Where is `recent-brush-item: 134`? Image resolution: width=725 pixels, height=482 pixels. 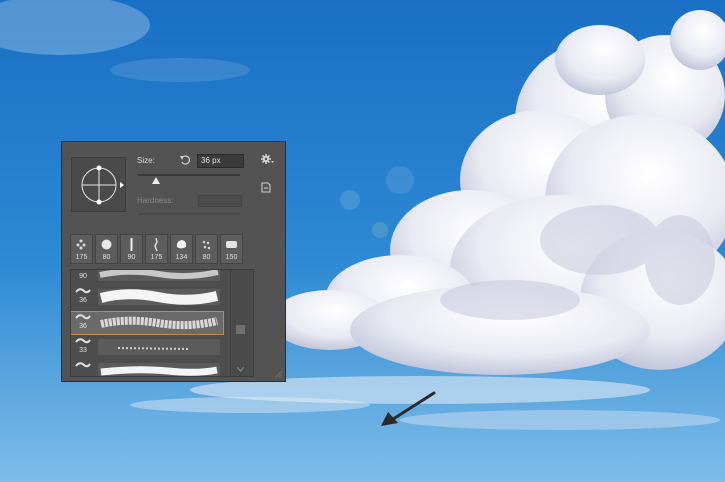 recent-brush-item: 134 is located at coordinates (181, 249).